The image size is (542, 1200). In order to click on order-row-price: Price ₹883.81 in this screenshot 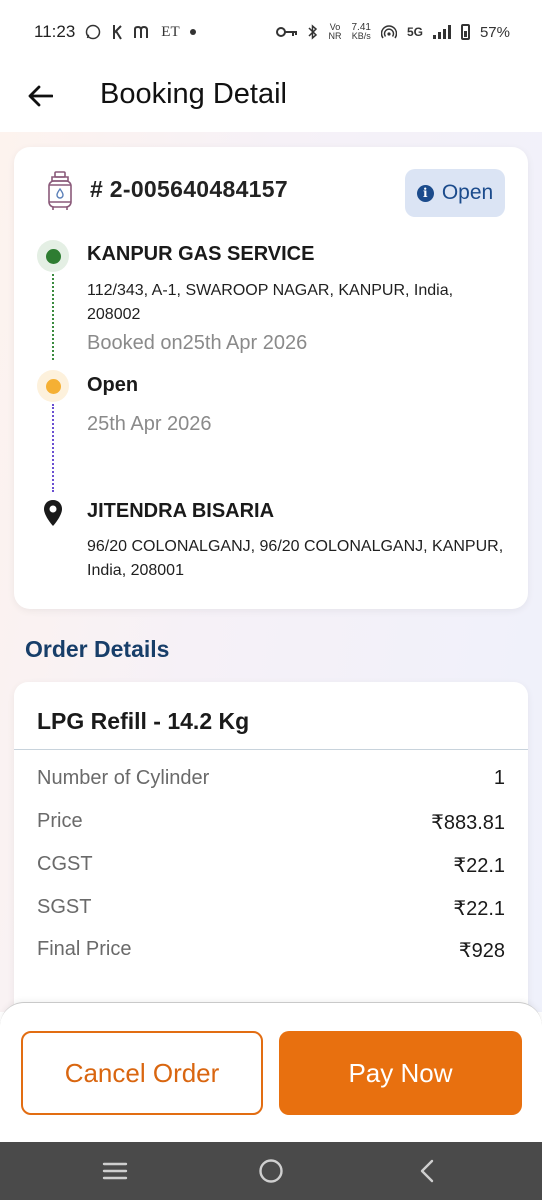, I will do `click(271, 822)`.